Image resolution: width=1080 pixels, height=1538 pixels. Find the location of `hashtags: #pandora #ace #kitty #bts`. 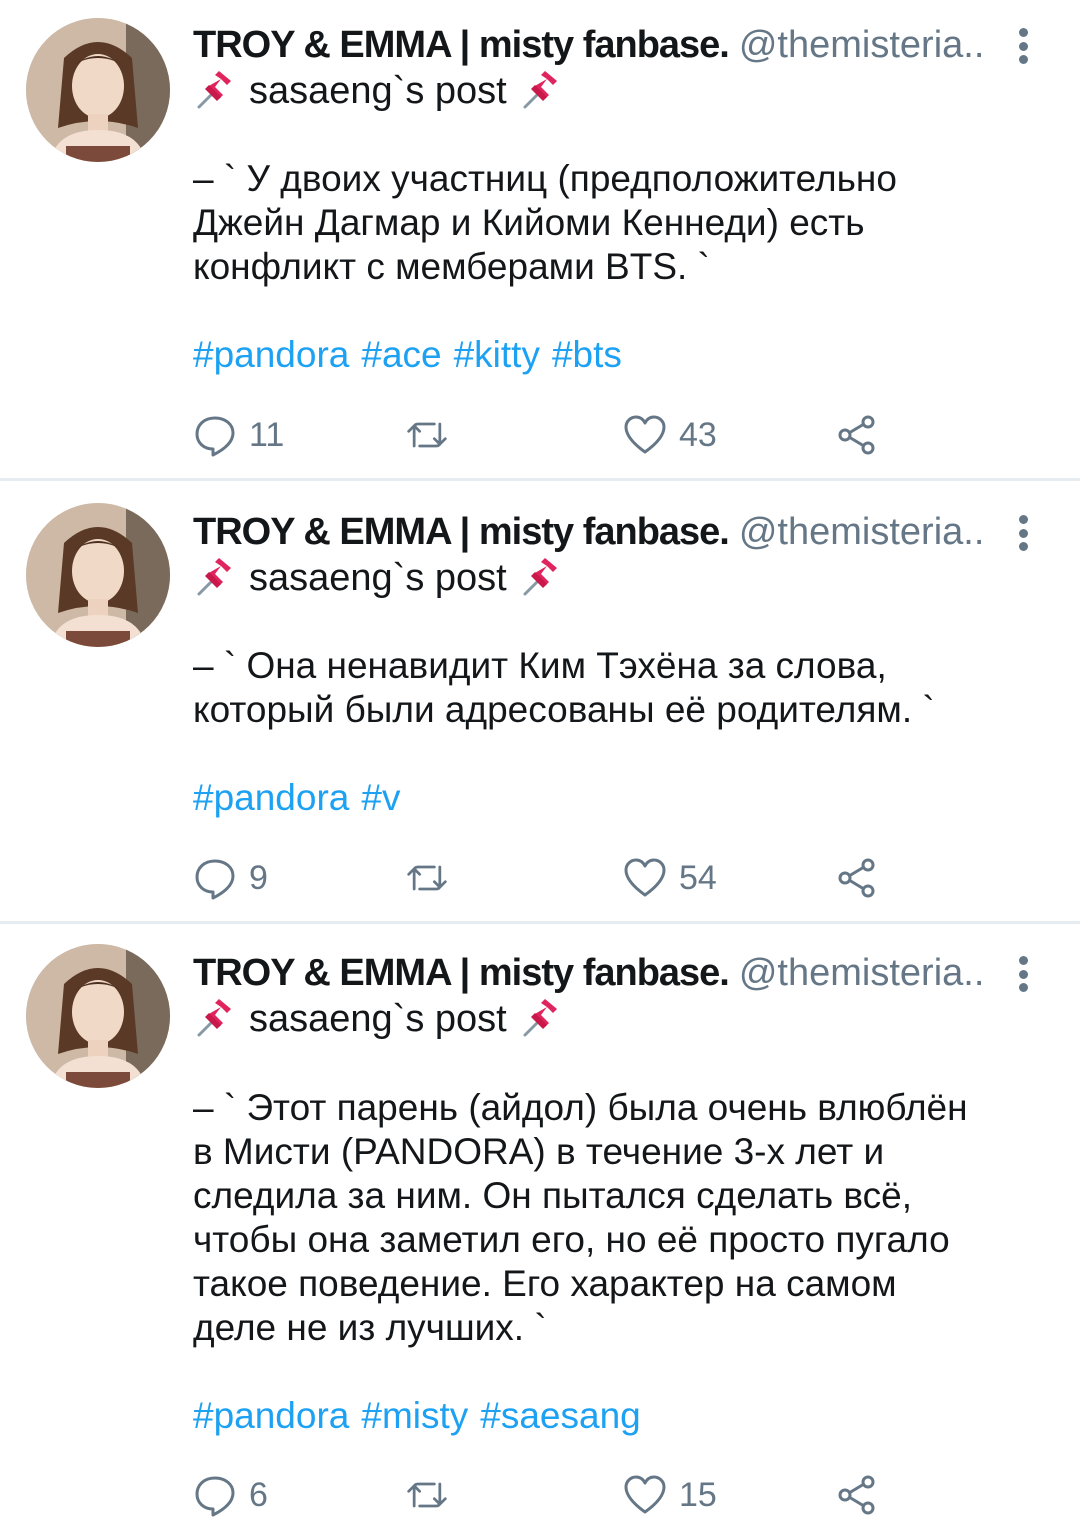

hashtags: #pandora #ace #kitty #bts is located at coordinates (413, 355).